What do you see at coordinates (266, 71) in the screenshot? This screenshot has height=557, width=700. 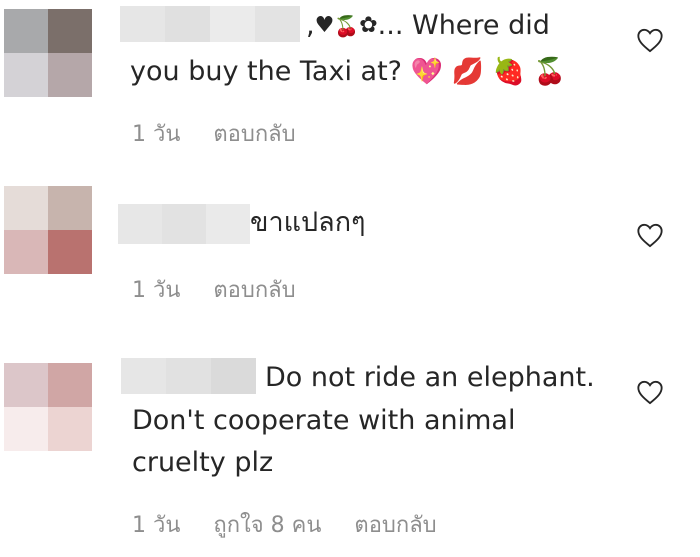 I see `comment-text: you buy the Taxi at?` at bounding box center [266, 71].